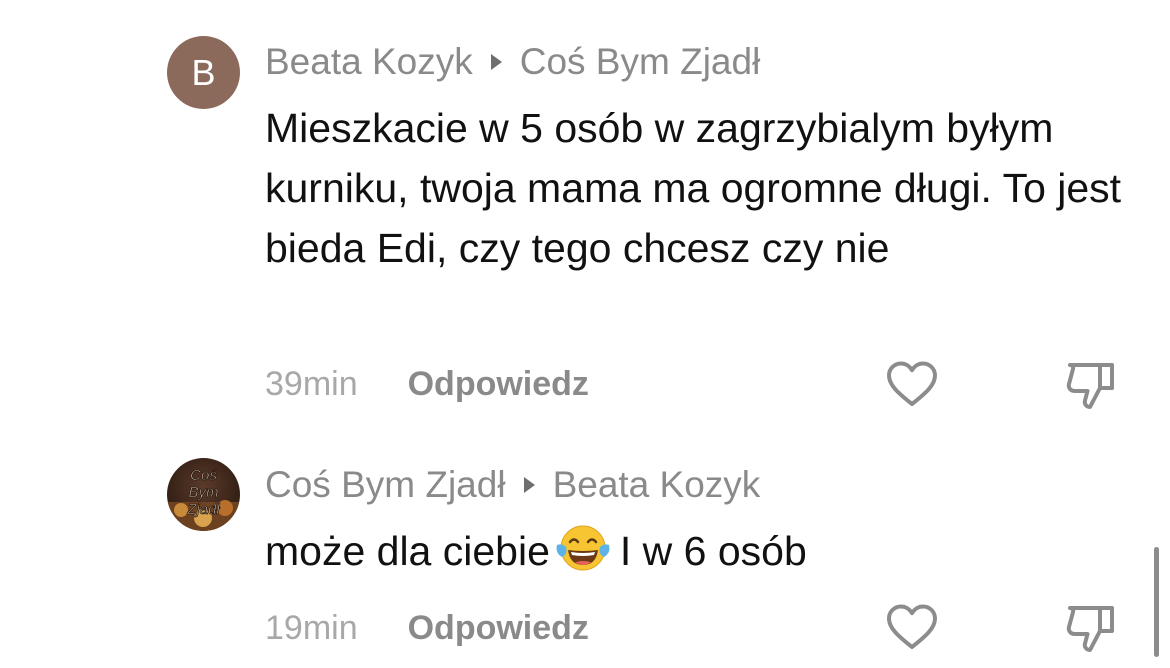  What do you see at coordinates (203, 509) in the screenshot?
I see `avatar-text-line: Zjadł` at bounding box center [203, 509].